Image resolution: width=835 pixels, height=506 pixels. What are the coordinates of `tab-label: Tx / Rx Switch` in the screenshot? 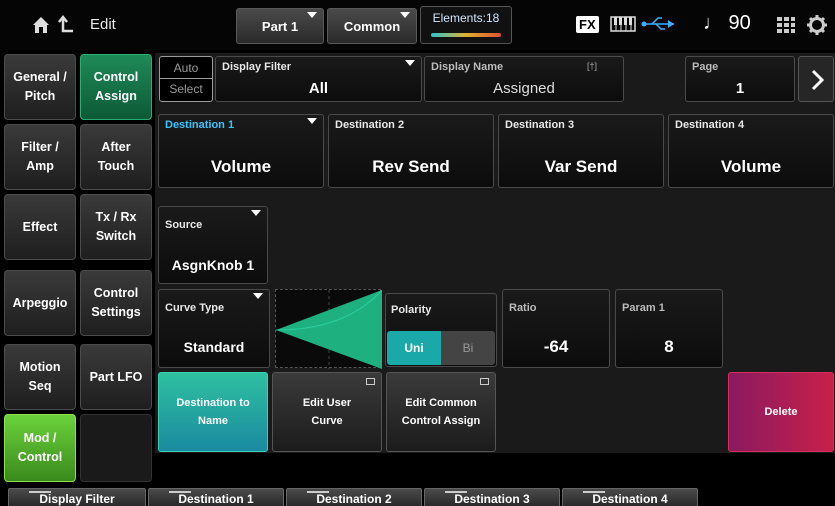 It's located at (116, 226).